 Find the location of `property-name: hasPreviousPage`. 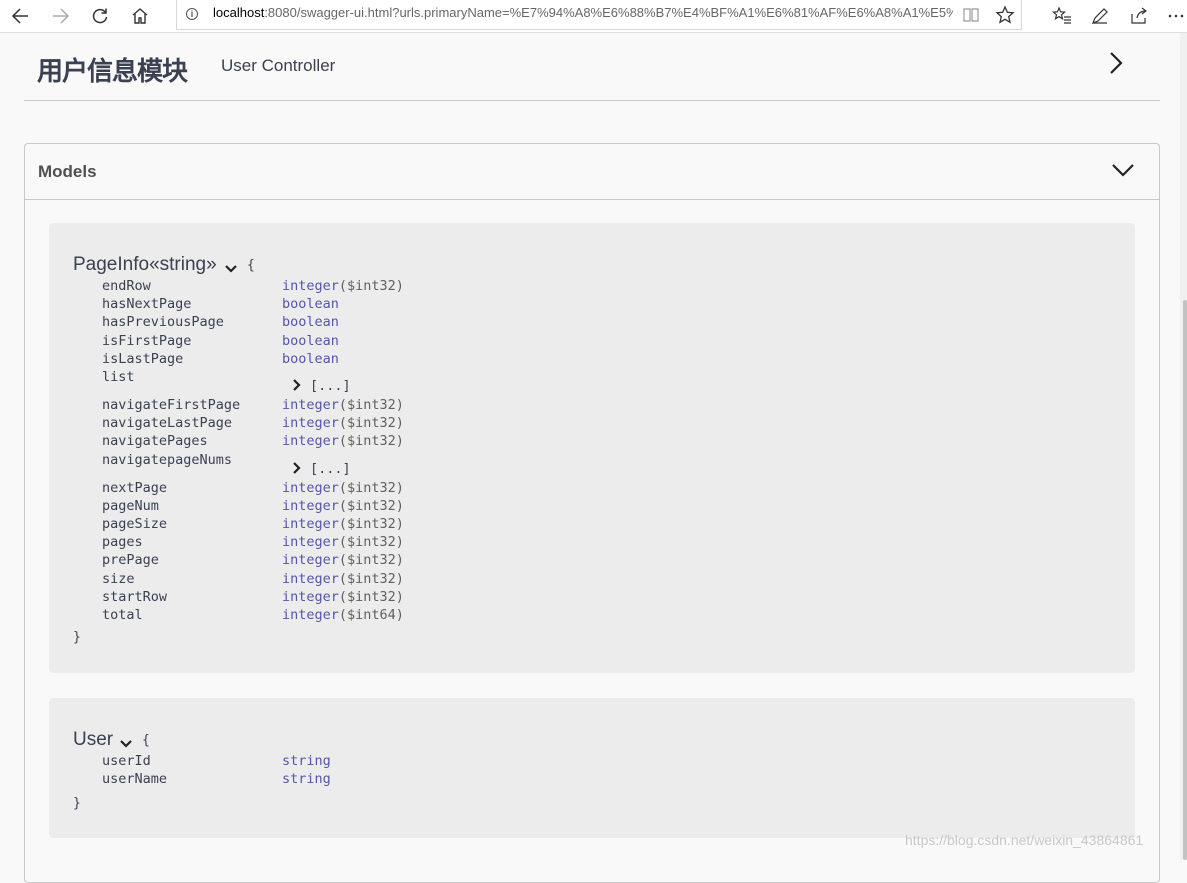

property-name: hasPreviousPage is located at coordinates (163, 322).